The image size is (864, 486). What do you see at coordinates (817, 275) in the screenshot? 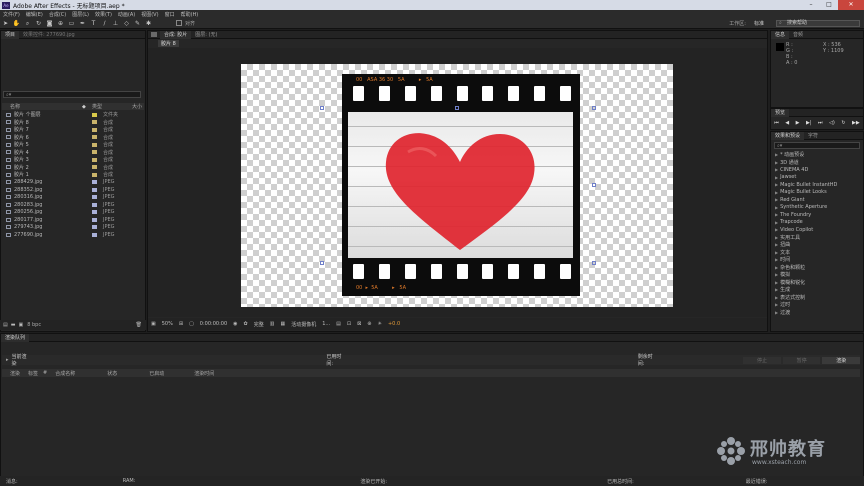
I see `effects-category: ▶ 模拟` at bounding box center [817, 275].